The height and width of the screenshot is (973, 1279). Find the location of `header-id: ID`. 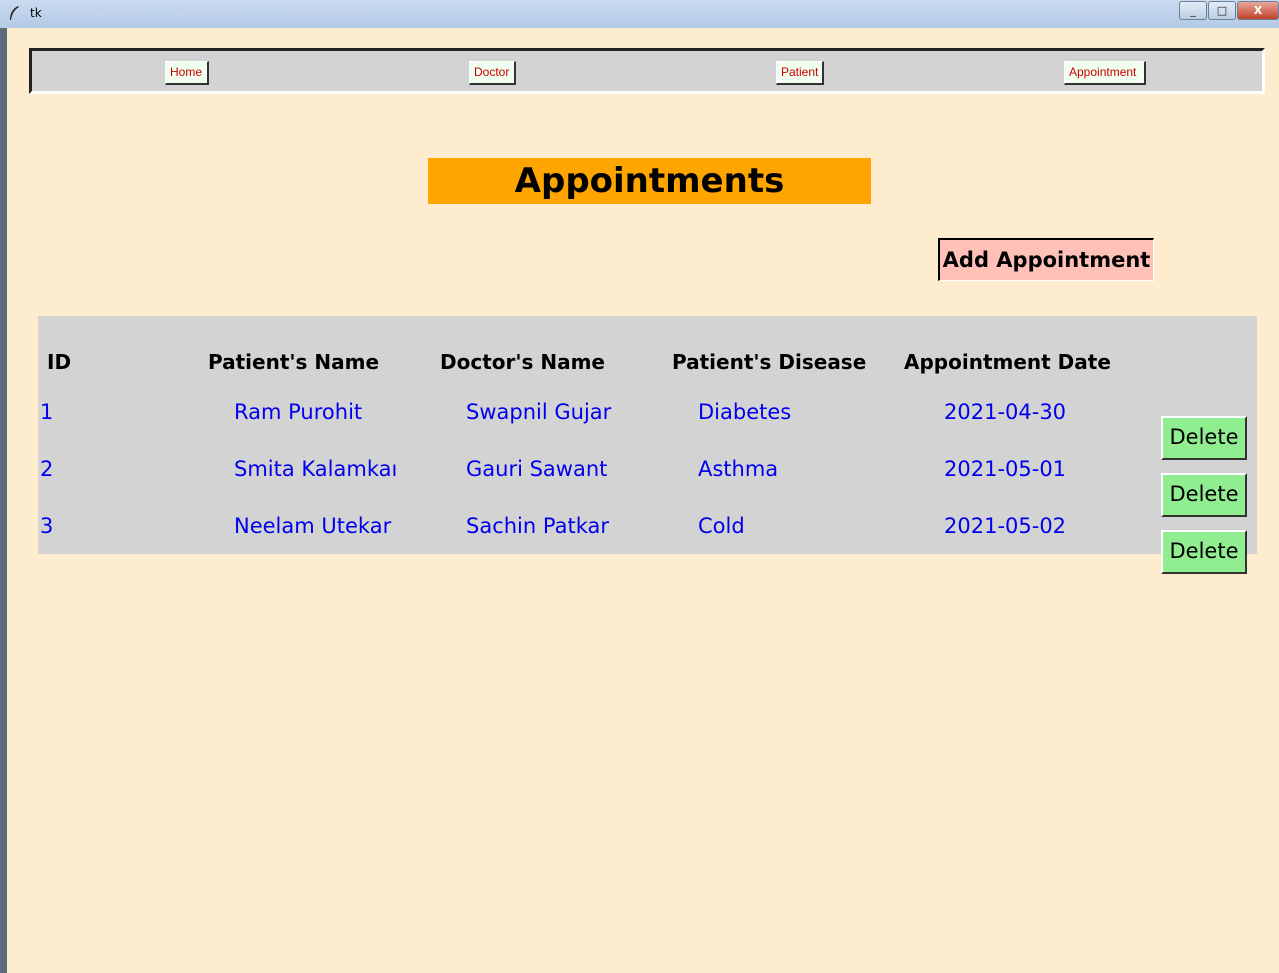

header-id: ID is located at coordinates (59, 362).